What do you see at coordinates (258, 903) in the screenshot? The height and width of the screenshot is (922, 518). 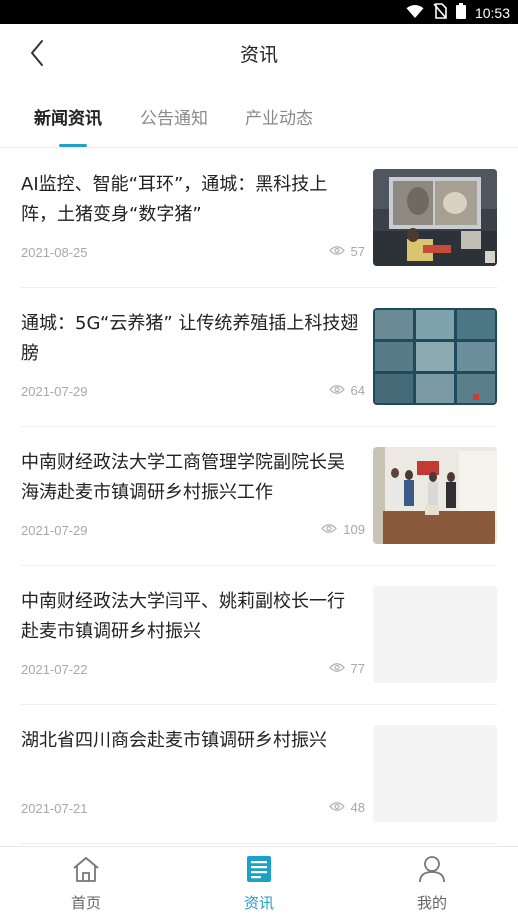 I see `nav-news-label: 资讯` at bounding box center [258, 903].